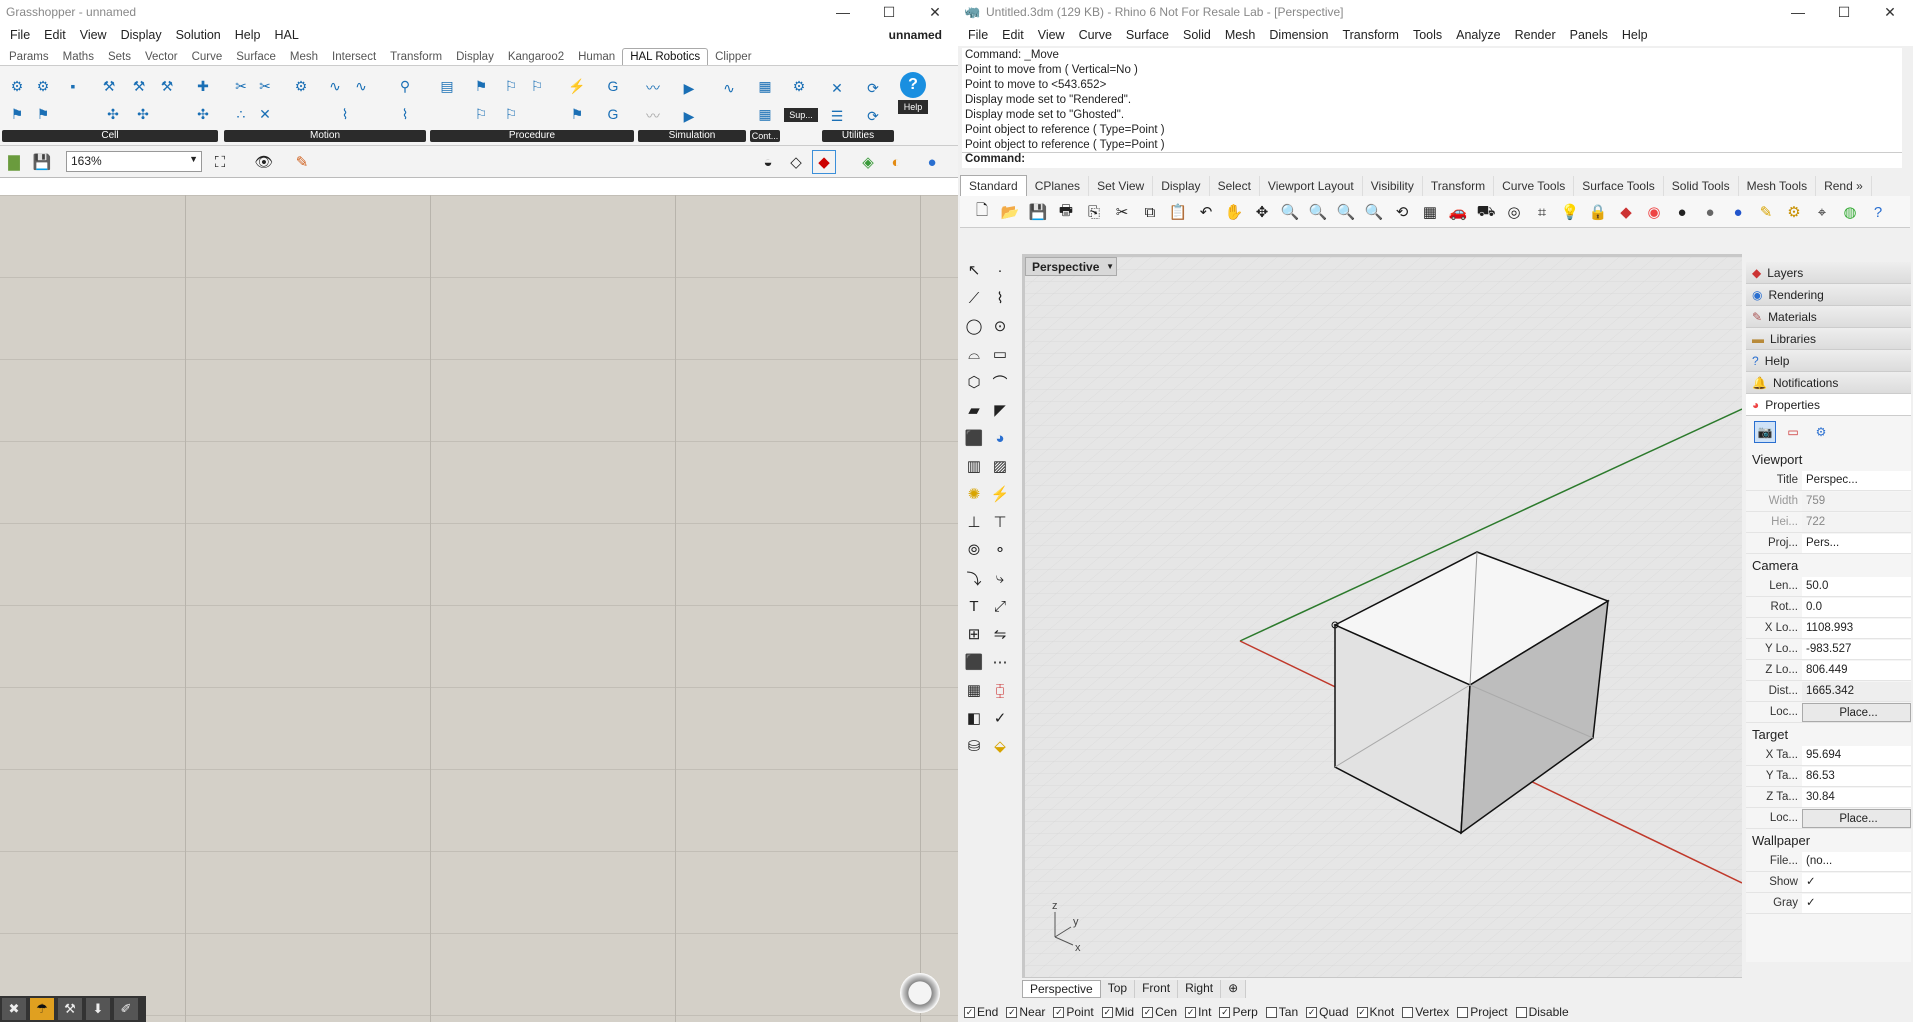  Describe the element at coordinates (1536, 35) in the screenshot. I see `menu-render: Render` at that location.